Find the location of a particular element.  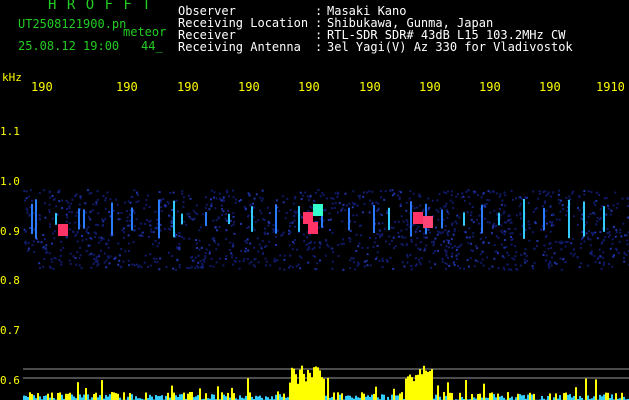

datetime-label: 25.08.12 19:00 is located at coordinates (69, 46).